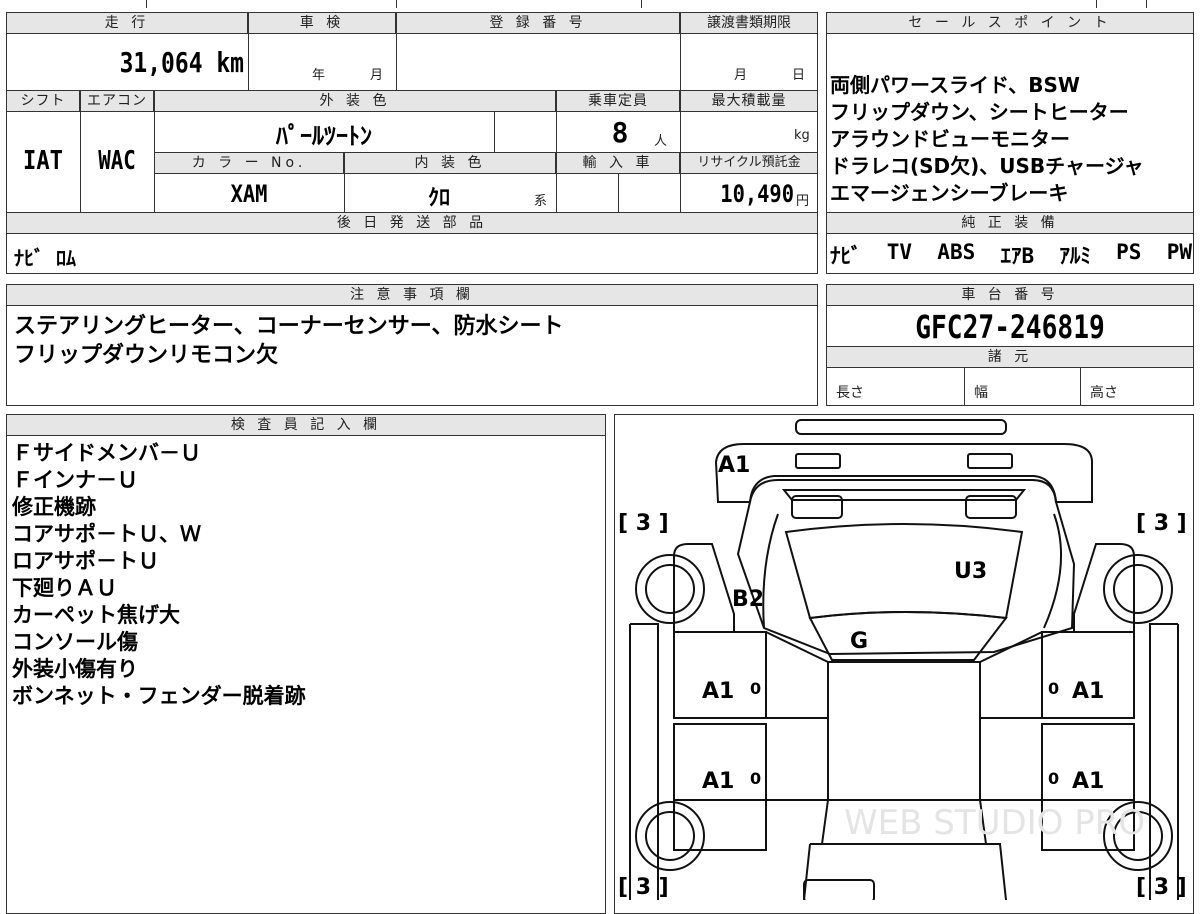 Image resolution: width=1200 pixels, height=914 pixels. I want to click on exterior-color-header: 外 装 色, so click(355, 101).